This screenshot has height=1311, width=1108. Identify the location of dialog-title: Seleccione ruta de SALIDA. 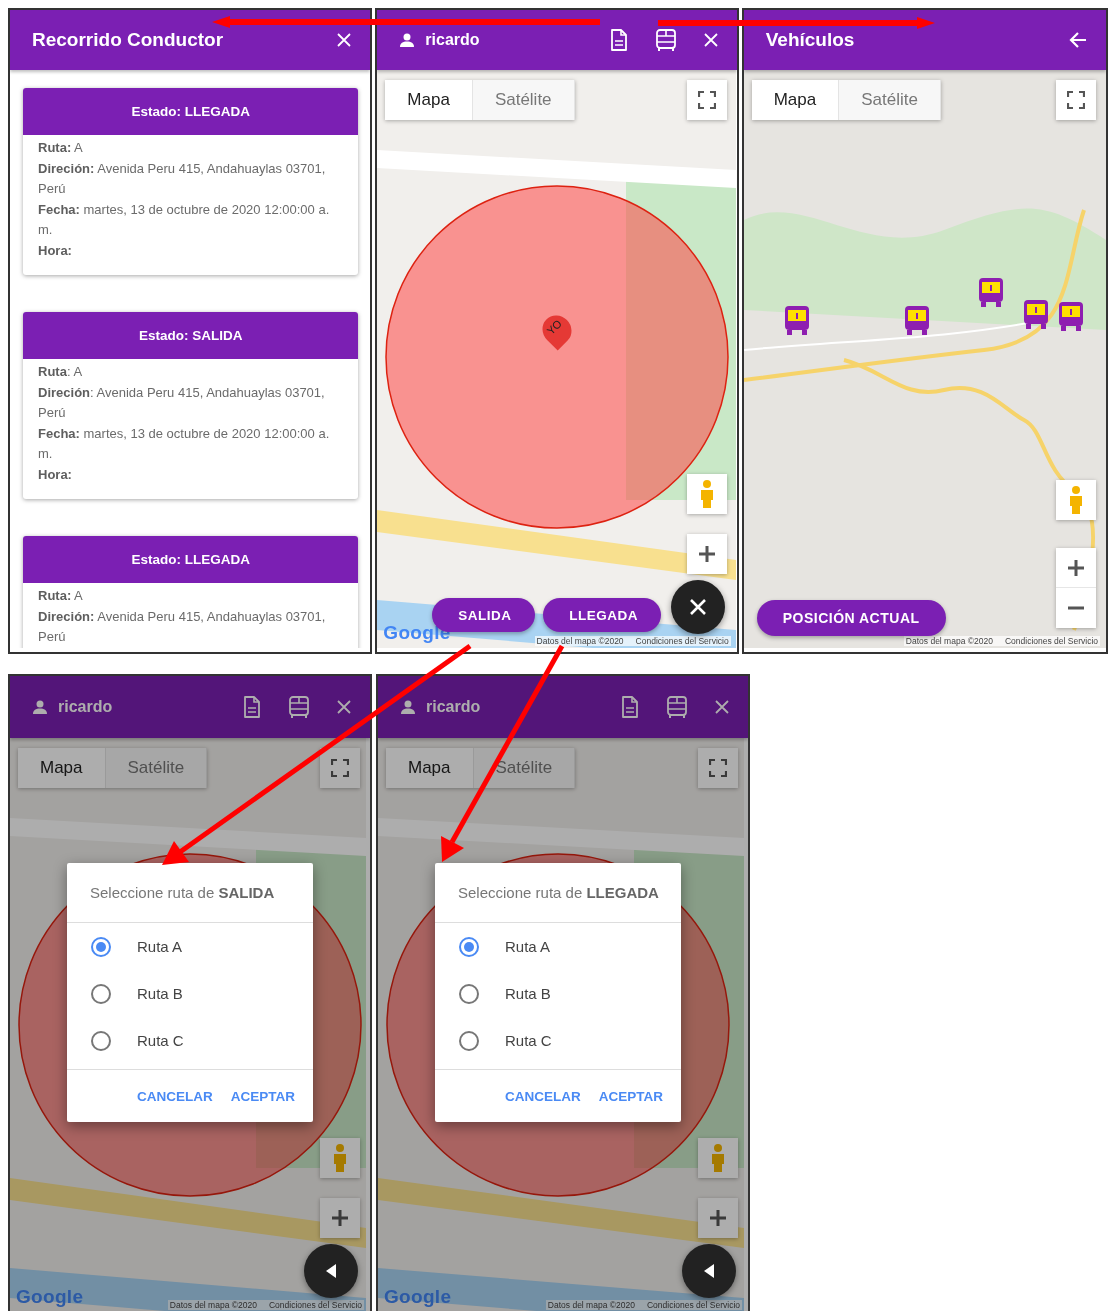
(182, 892).